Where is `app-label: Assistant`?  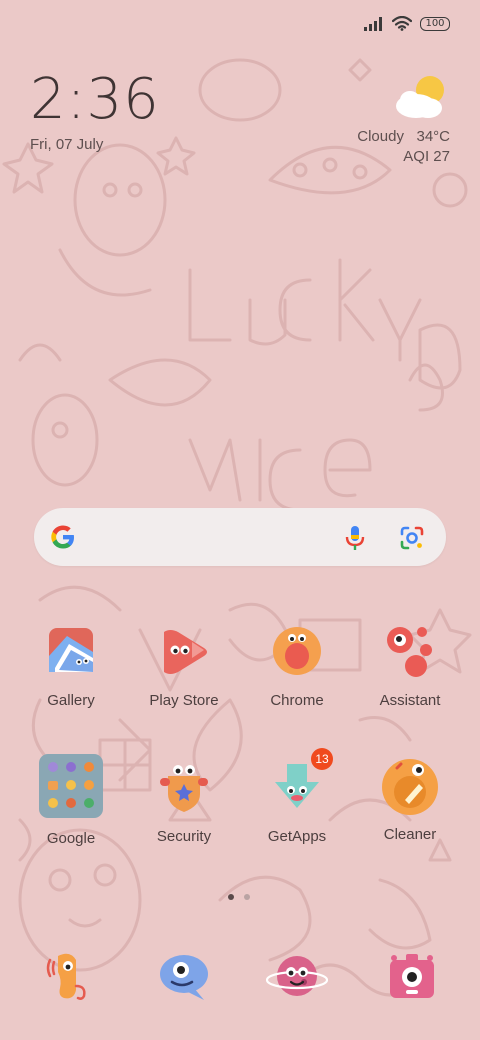
app-label: Assistant is located at coordinates (410, 700).